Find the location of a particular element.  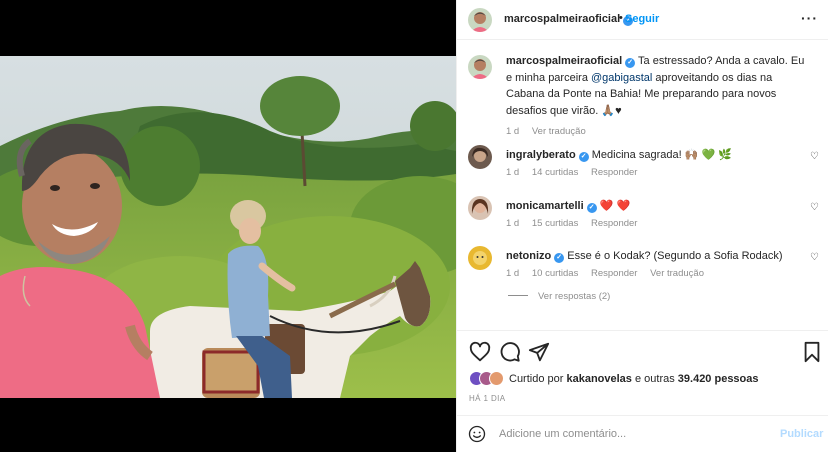

caption-mention-link: @gabigastal is located at coordinates (621, 78).